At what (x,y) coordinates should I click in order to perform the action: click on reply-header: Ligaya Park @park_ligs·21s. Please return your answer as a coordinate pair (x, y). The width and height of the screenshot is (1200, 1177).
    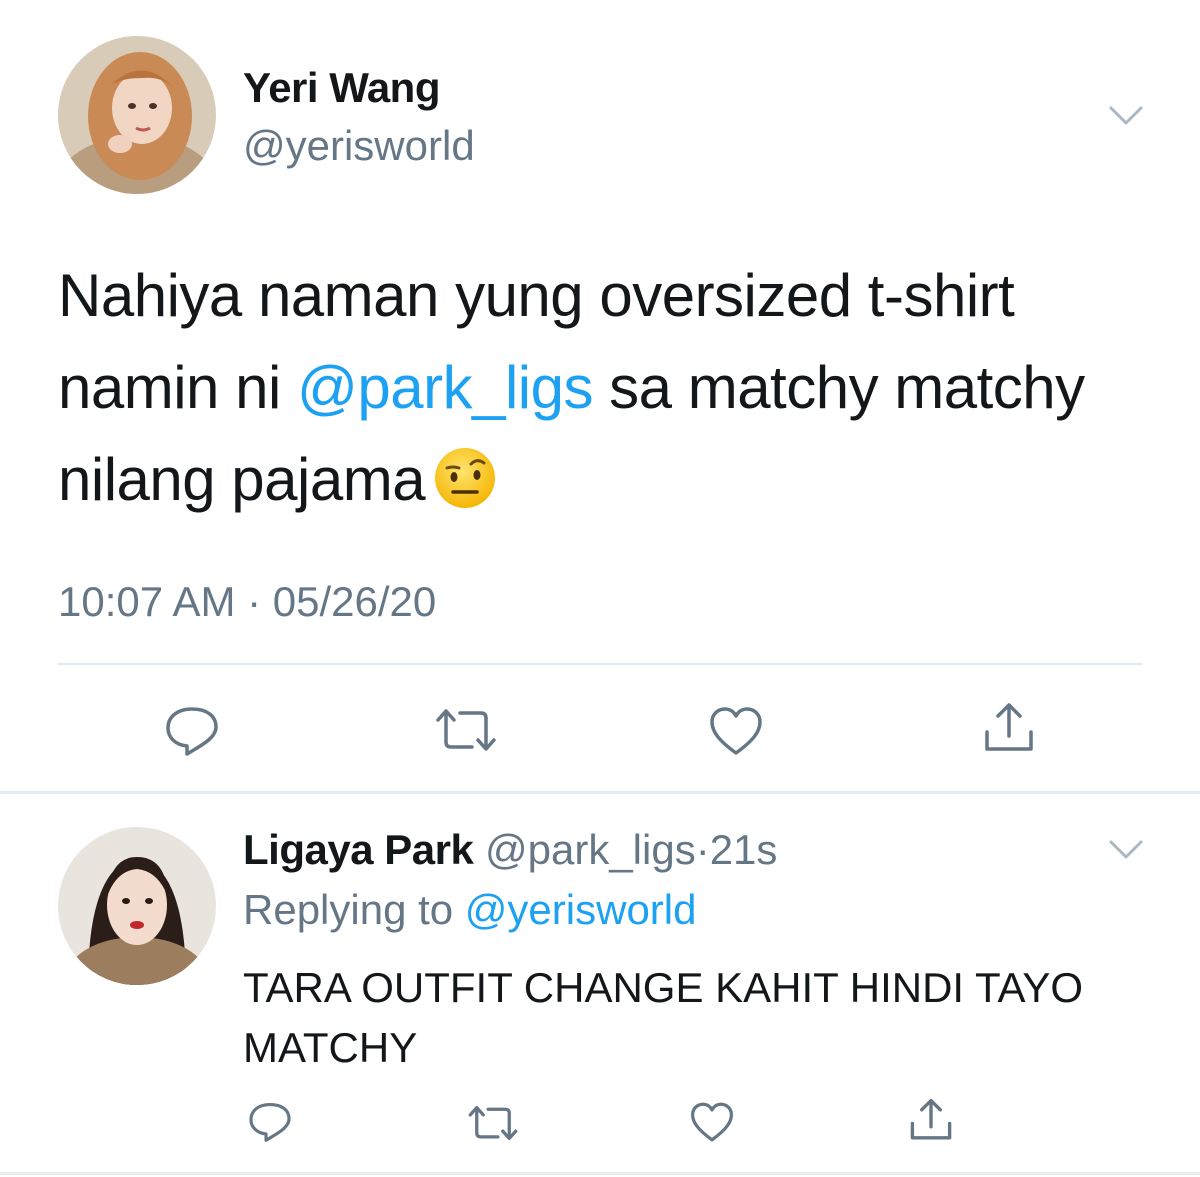
    Looking at the image, I should click on (510, 850).